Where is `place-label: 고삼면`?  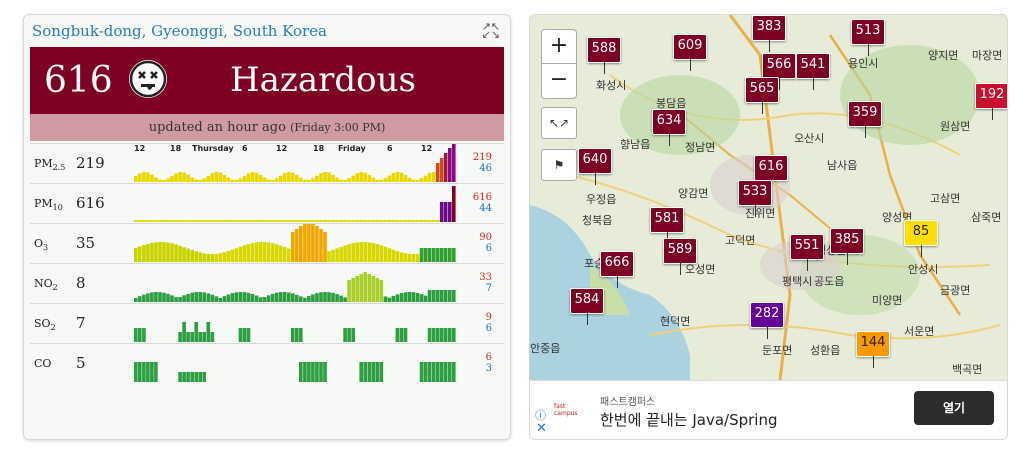 place-label: 고삼면 is located at coordinates (945, 198).